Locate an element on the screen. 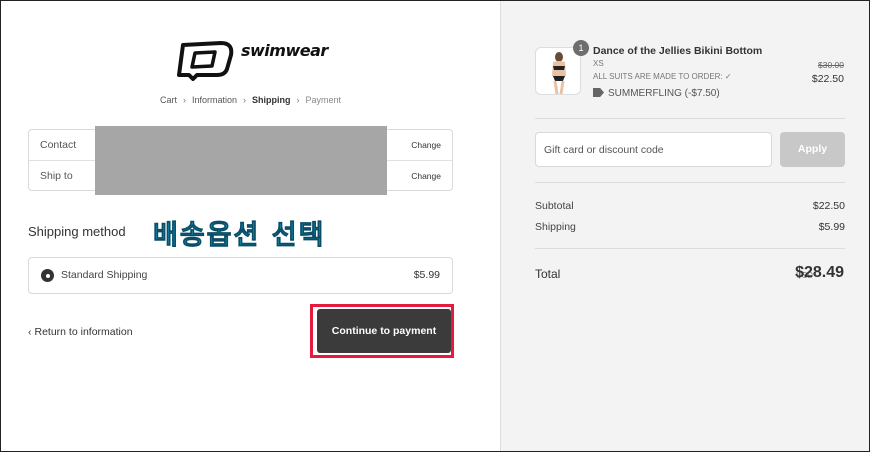 Image resolution: width=870 pixels, height=452 pixels. breadcrumb: Cart › Information › Shipping › Payment is located at coordinates (250, 100).